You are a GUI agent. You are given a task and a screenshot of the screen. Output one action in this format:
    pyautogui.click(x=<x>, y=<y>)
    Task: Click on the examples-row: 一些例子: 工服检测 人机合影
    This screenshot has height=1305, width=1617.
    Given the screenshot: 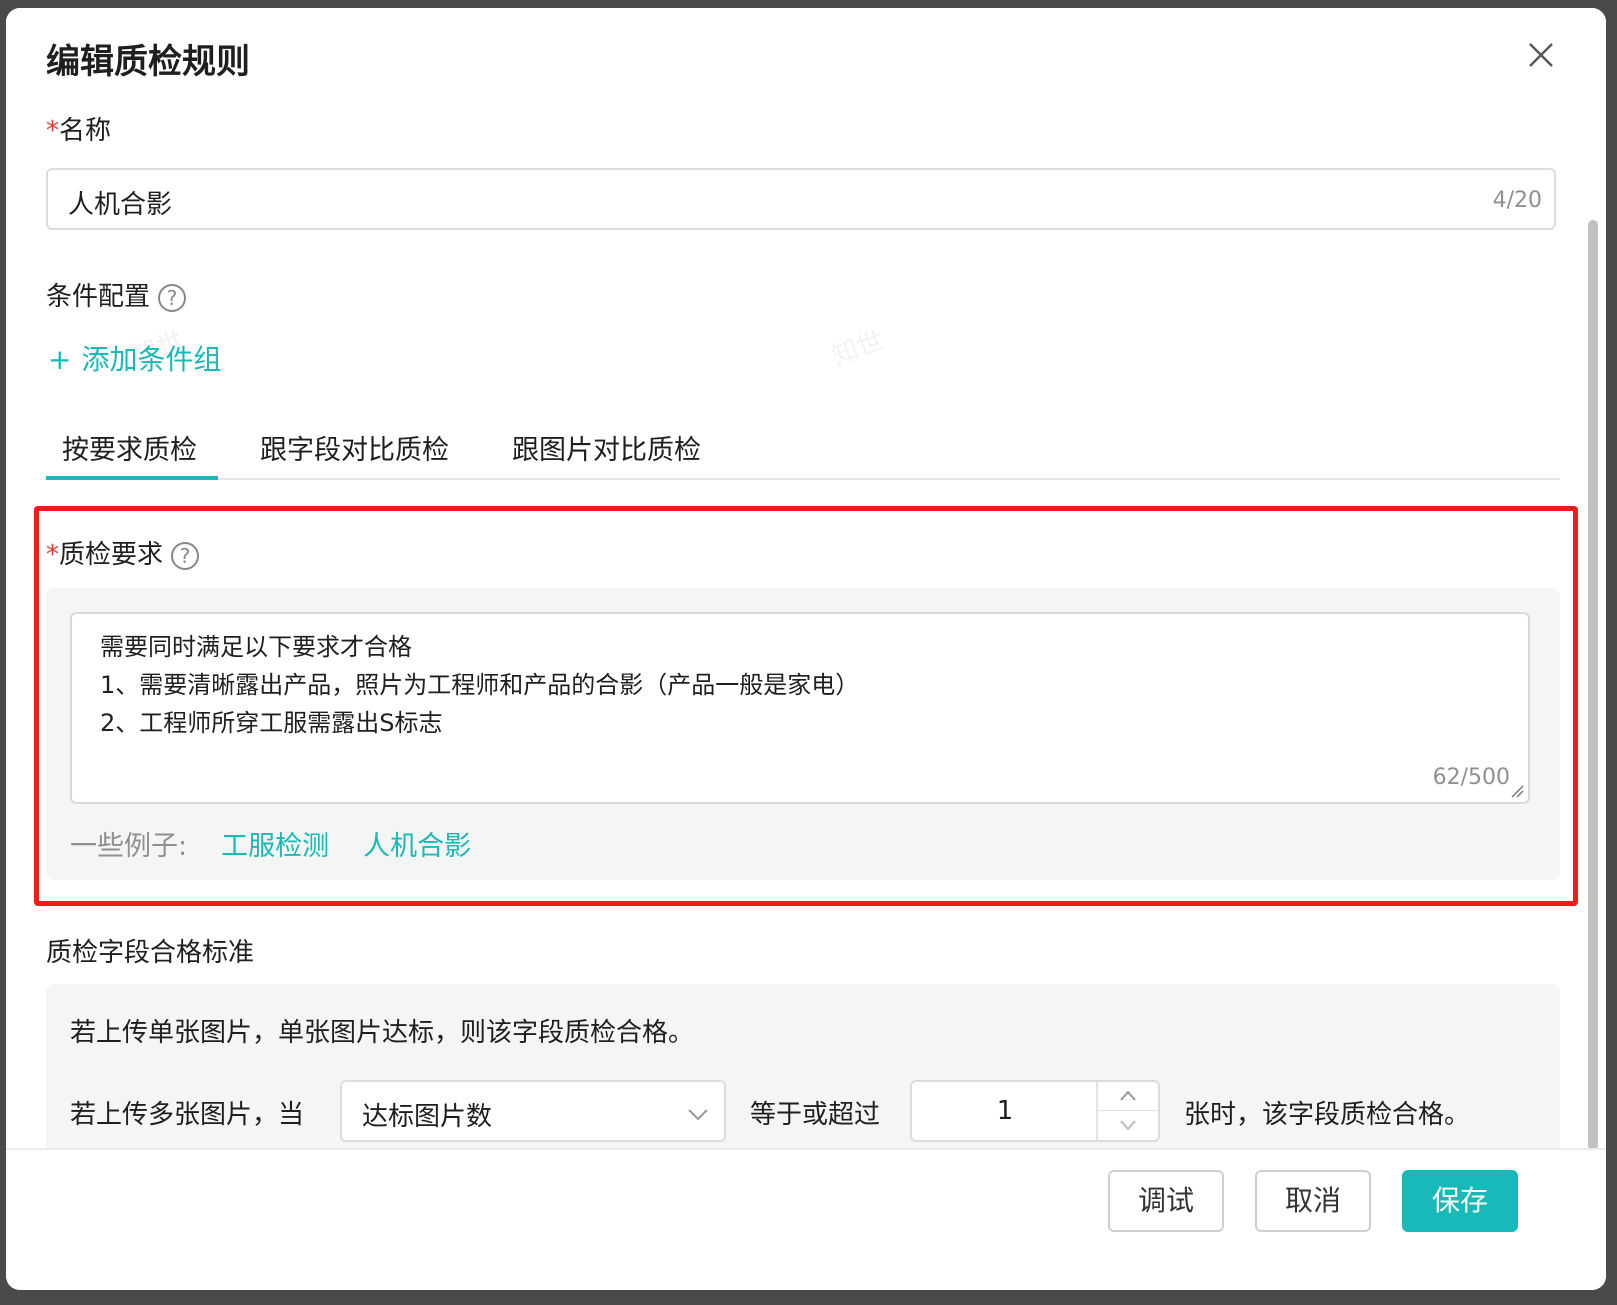 What is the action you would take?
    pyautogui.click(x=270, y=843)
    